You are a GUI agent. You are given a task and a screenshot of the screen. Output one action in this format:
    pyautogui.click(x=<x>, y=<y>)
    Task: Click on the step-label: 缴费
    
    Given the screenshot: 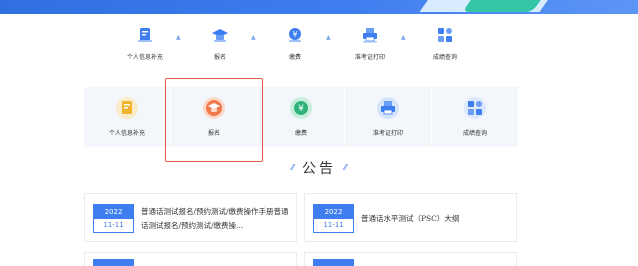 What is the action you would take?
    pyautogui.click(x=294, y=57)
    